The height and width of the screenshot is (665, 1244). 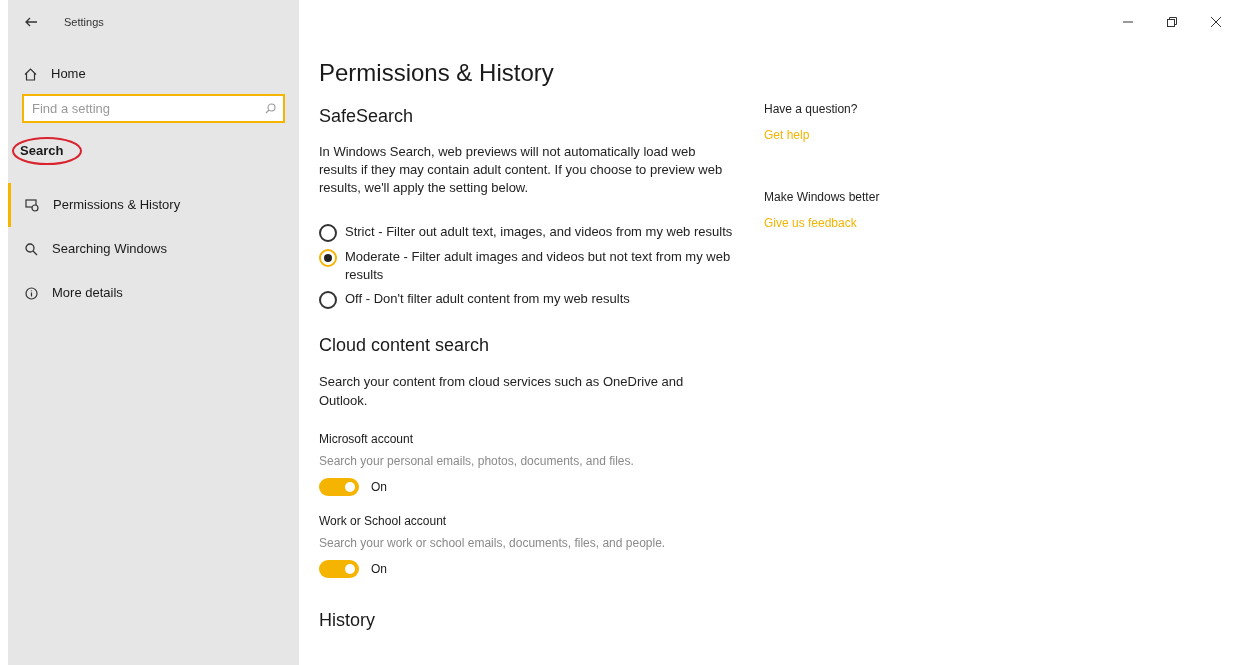 I want to click on description-text: Search your content from cloud services such as OneDrive and Outlook., so click(x=502, y=391).